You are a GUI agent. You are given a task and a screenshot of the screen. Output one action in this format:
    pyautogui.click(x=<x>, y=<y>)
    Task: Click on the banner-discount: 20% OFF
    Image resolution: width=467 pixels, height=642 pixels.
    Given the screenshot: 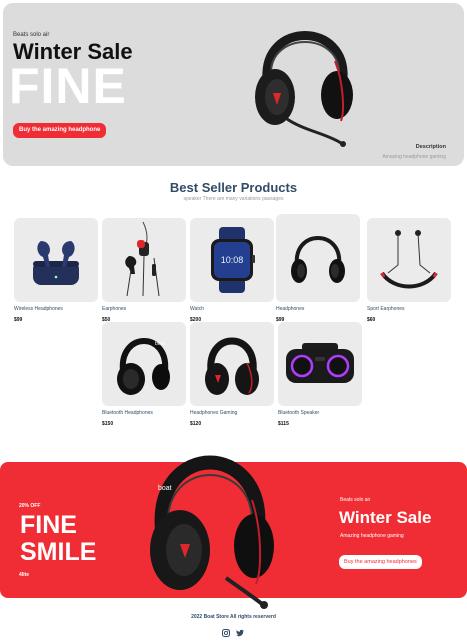 What is the action you would take?
    pyautogui.click(x=30, y=506)
    